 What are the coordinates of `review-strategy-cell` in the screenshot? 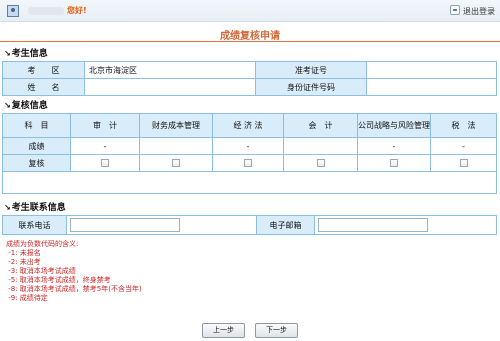 It's located at (394, 163).